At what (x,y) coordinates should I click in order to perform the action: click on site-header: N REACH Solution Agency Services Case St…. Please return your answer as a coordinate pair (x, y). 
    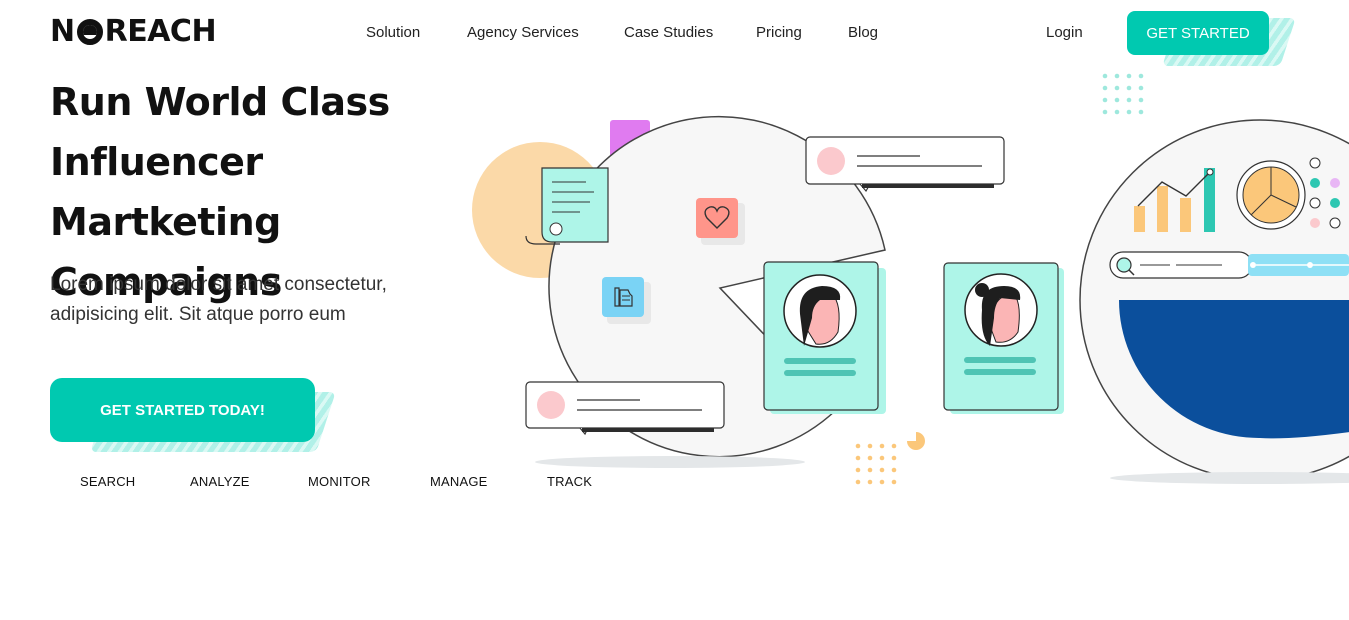
    Looking at the image, I should click on (674, 33).